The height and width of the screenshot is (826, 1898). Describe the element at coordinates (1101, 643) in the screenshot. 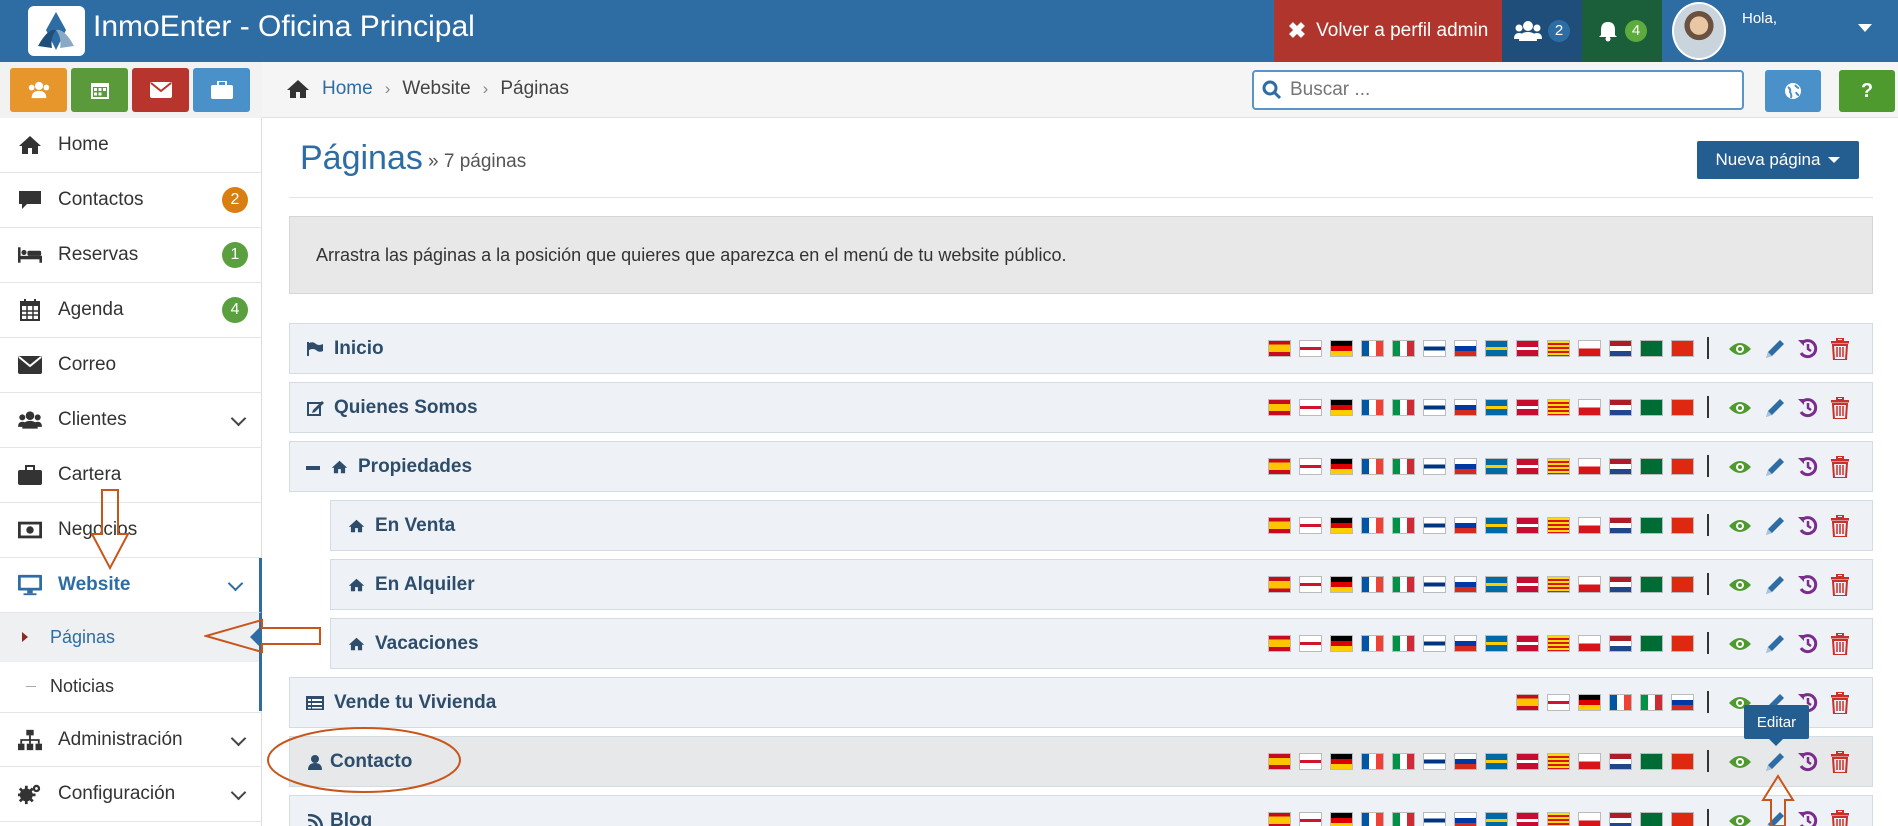

I see `page-row: Vacaciones` at that location.